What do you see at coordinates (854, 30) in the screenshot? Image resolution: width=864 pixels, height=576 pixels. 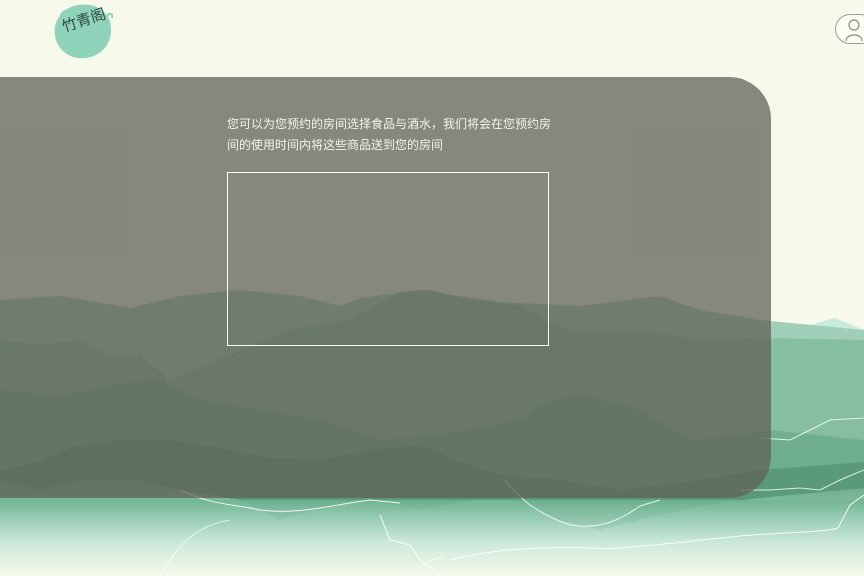 I see `user-profile-icon` at bounding box center [854, 30].